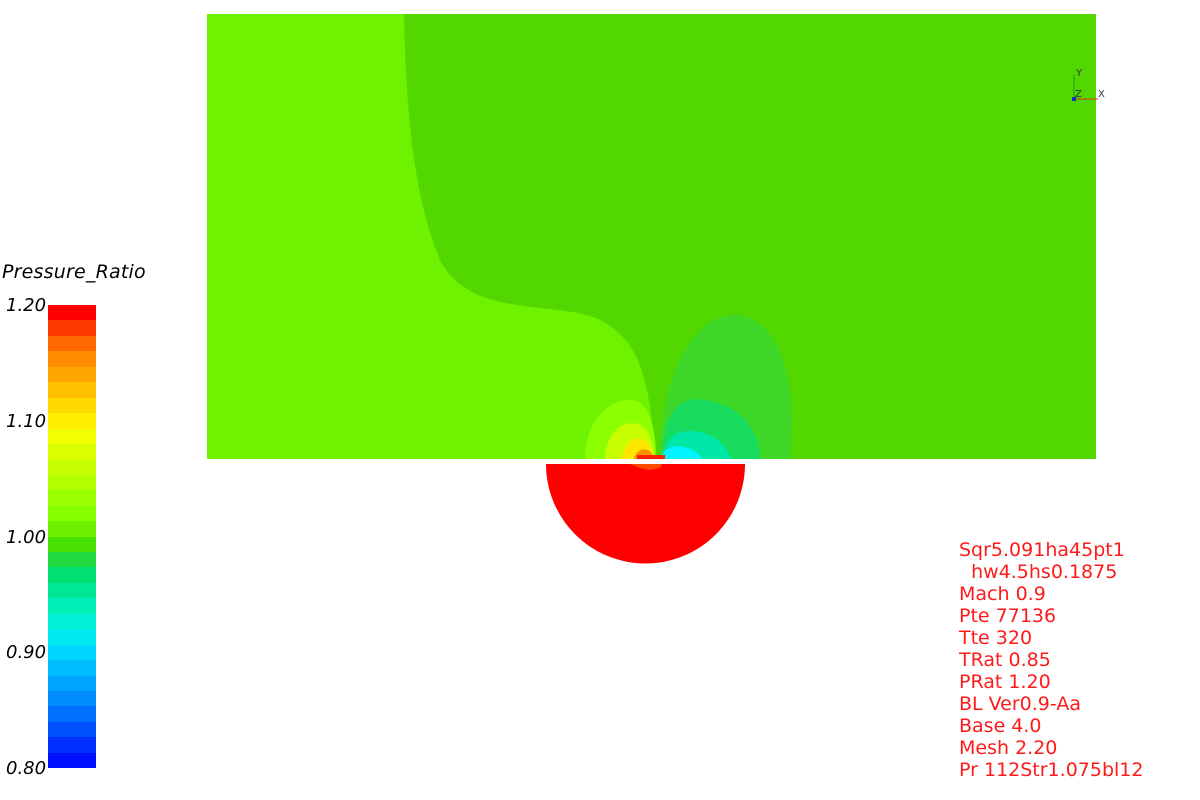 The image size is (1200, 800). What do you see at coordinates (1101, 94) in the screenshot?
I see `axis-x-label: X` at bounding box center [1101, 94].